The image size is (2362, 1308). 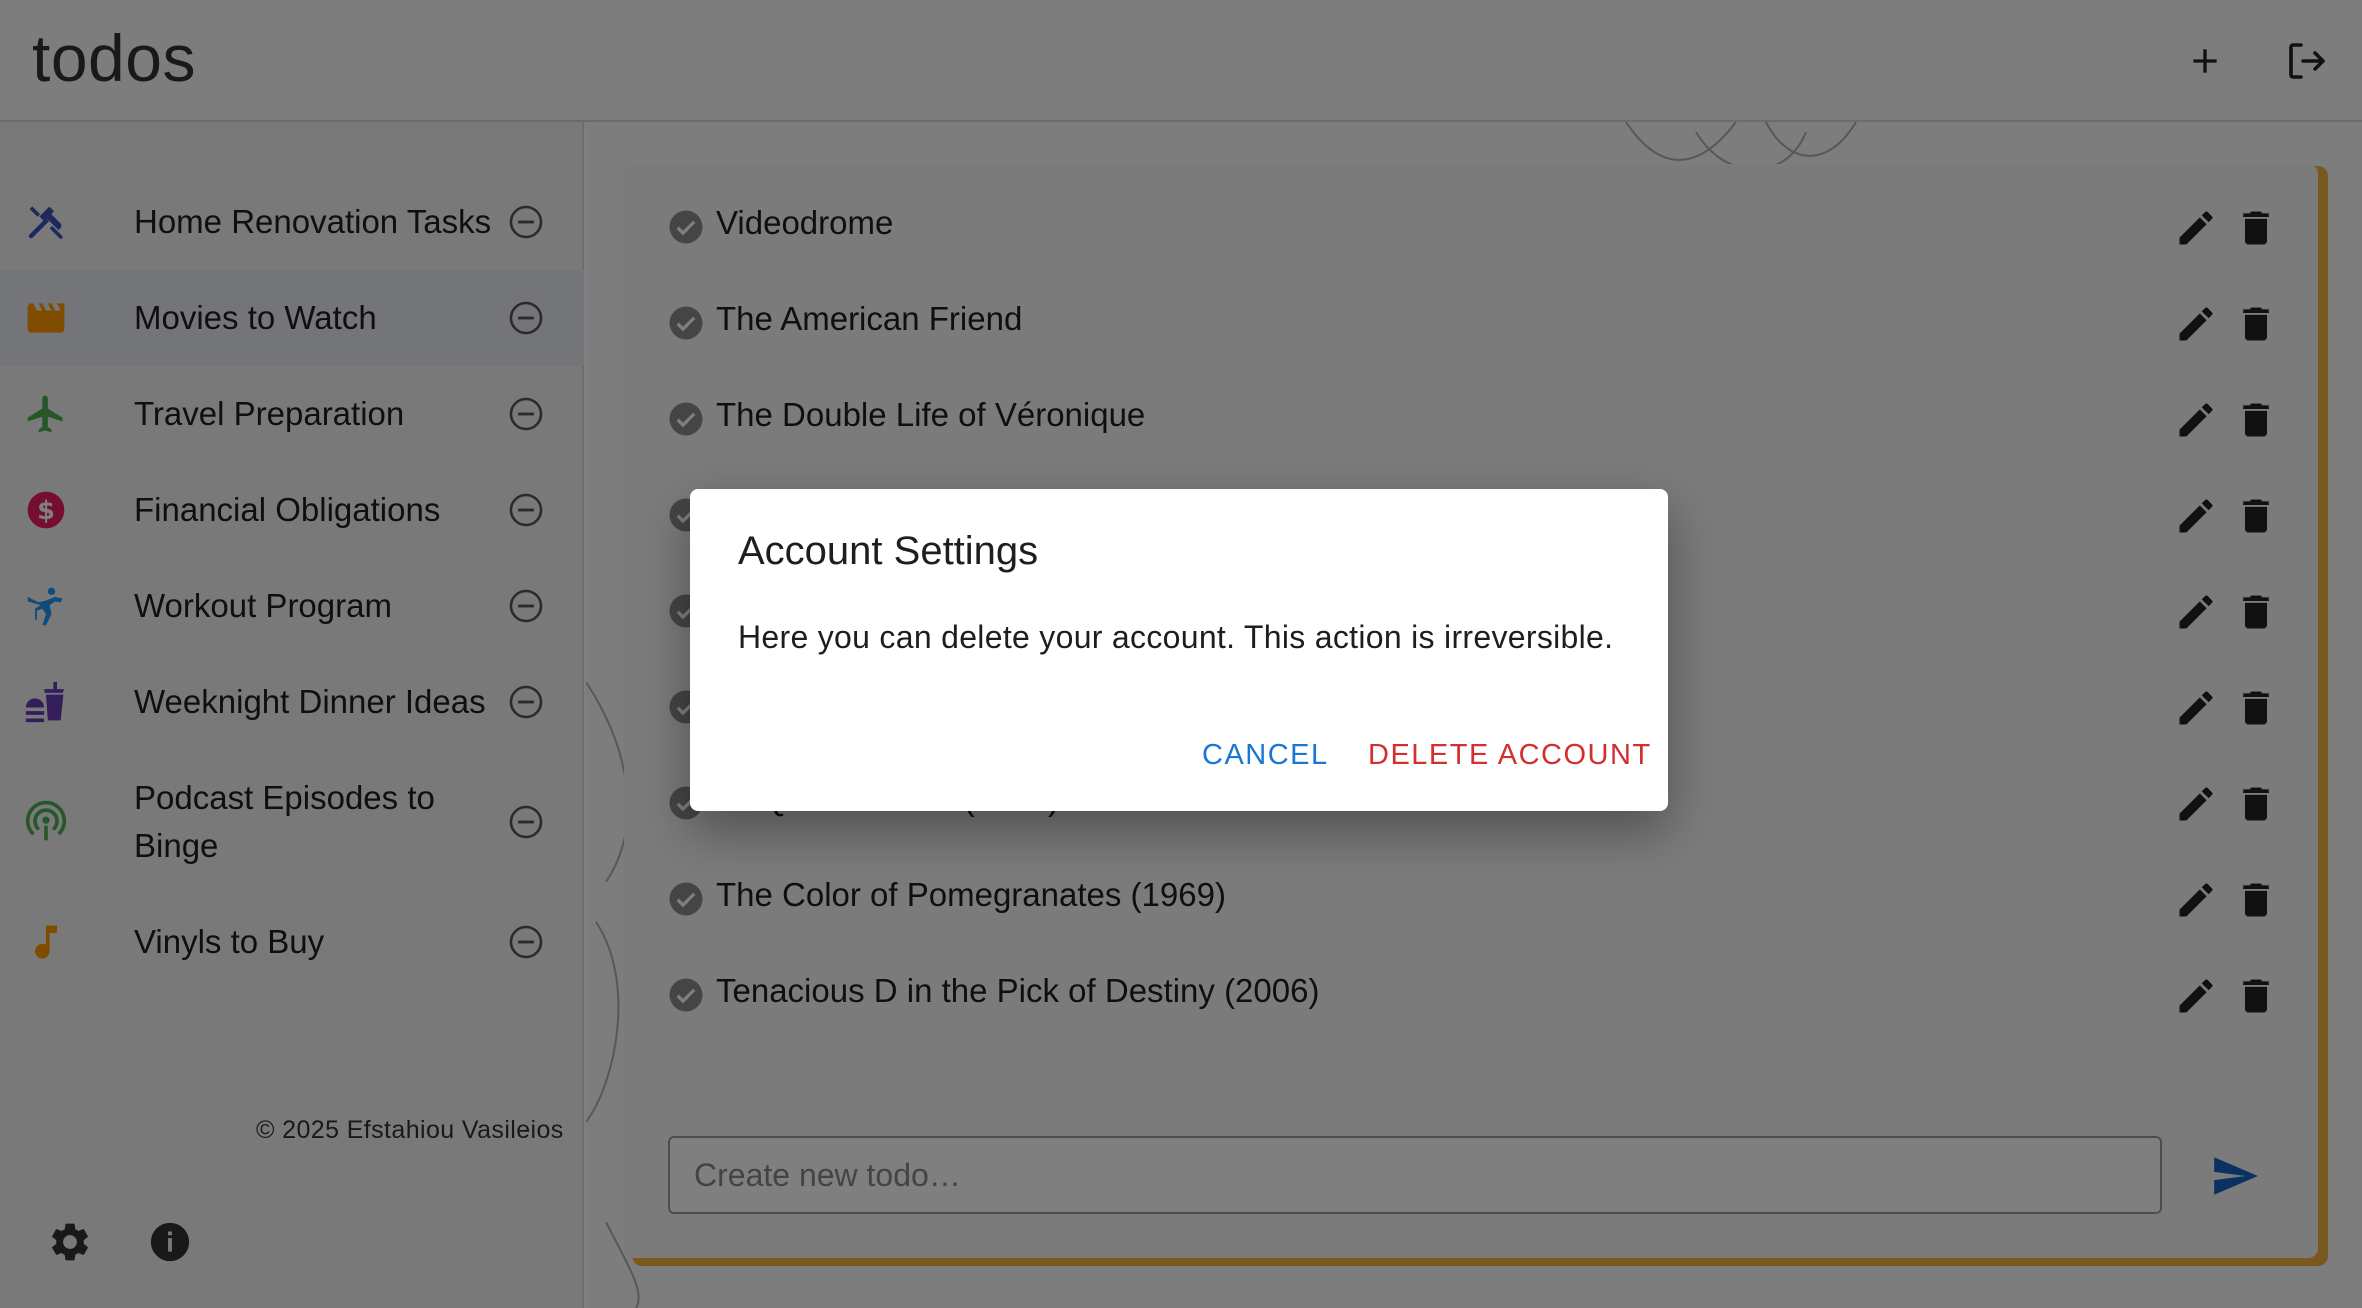 What do you see at coordinates (888, 551) in the screenshot?
I see `dialog-title: Account Settings` at bounding box center [888, 551].